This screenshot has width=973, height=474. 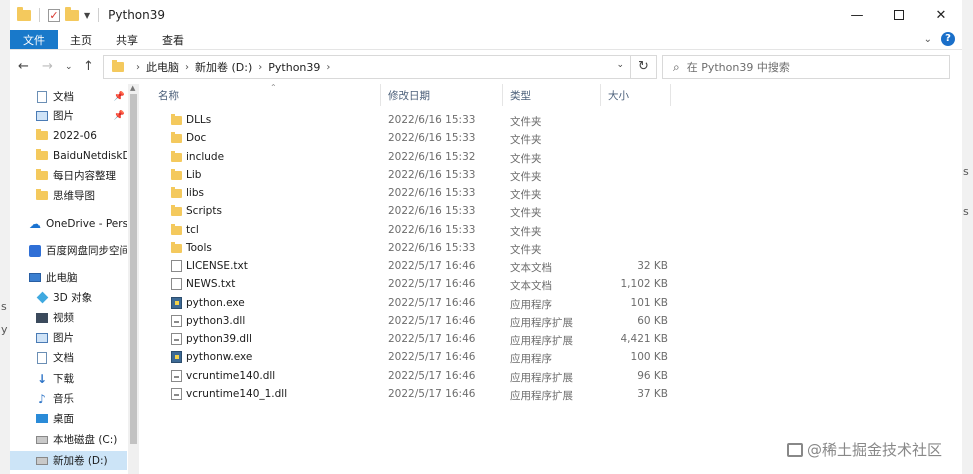 What do you see at coordinates (173, 39) in the screenshot?
I see `tab-view: 查看` at bounding box center [173, 39].